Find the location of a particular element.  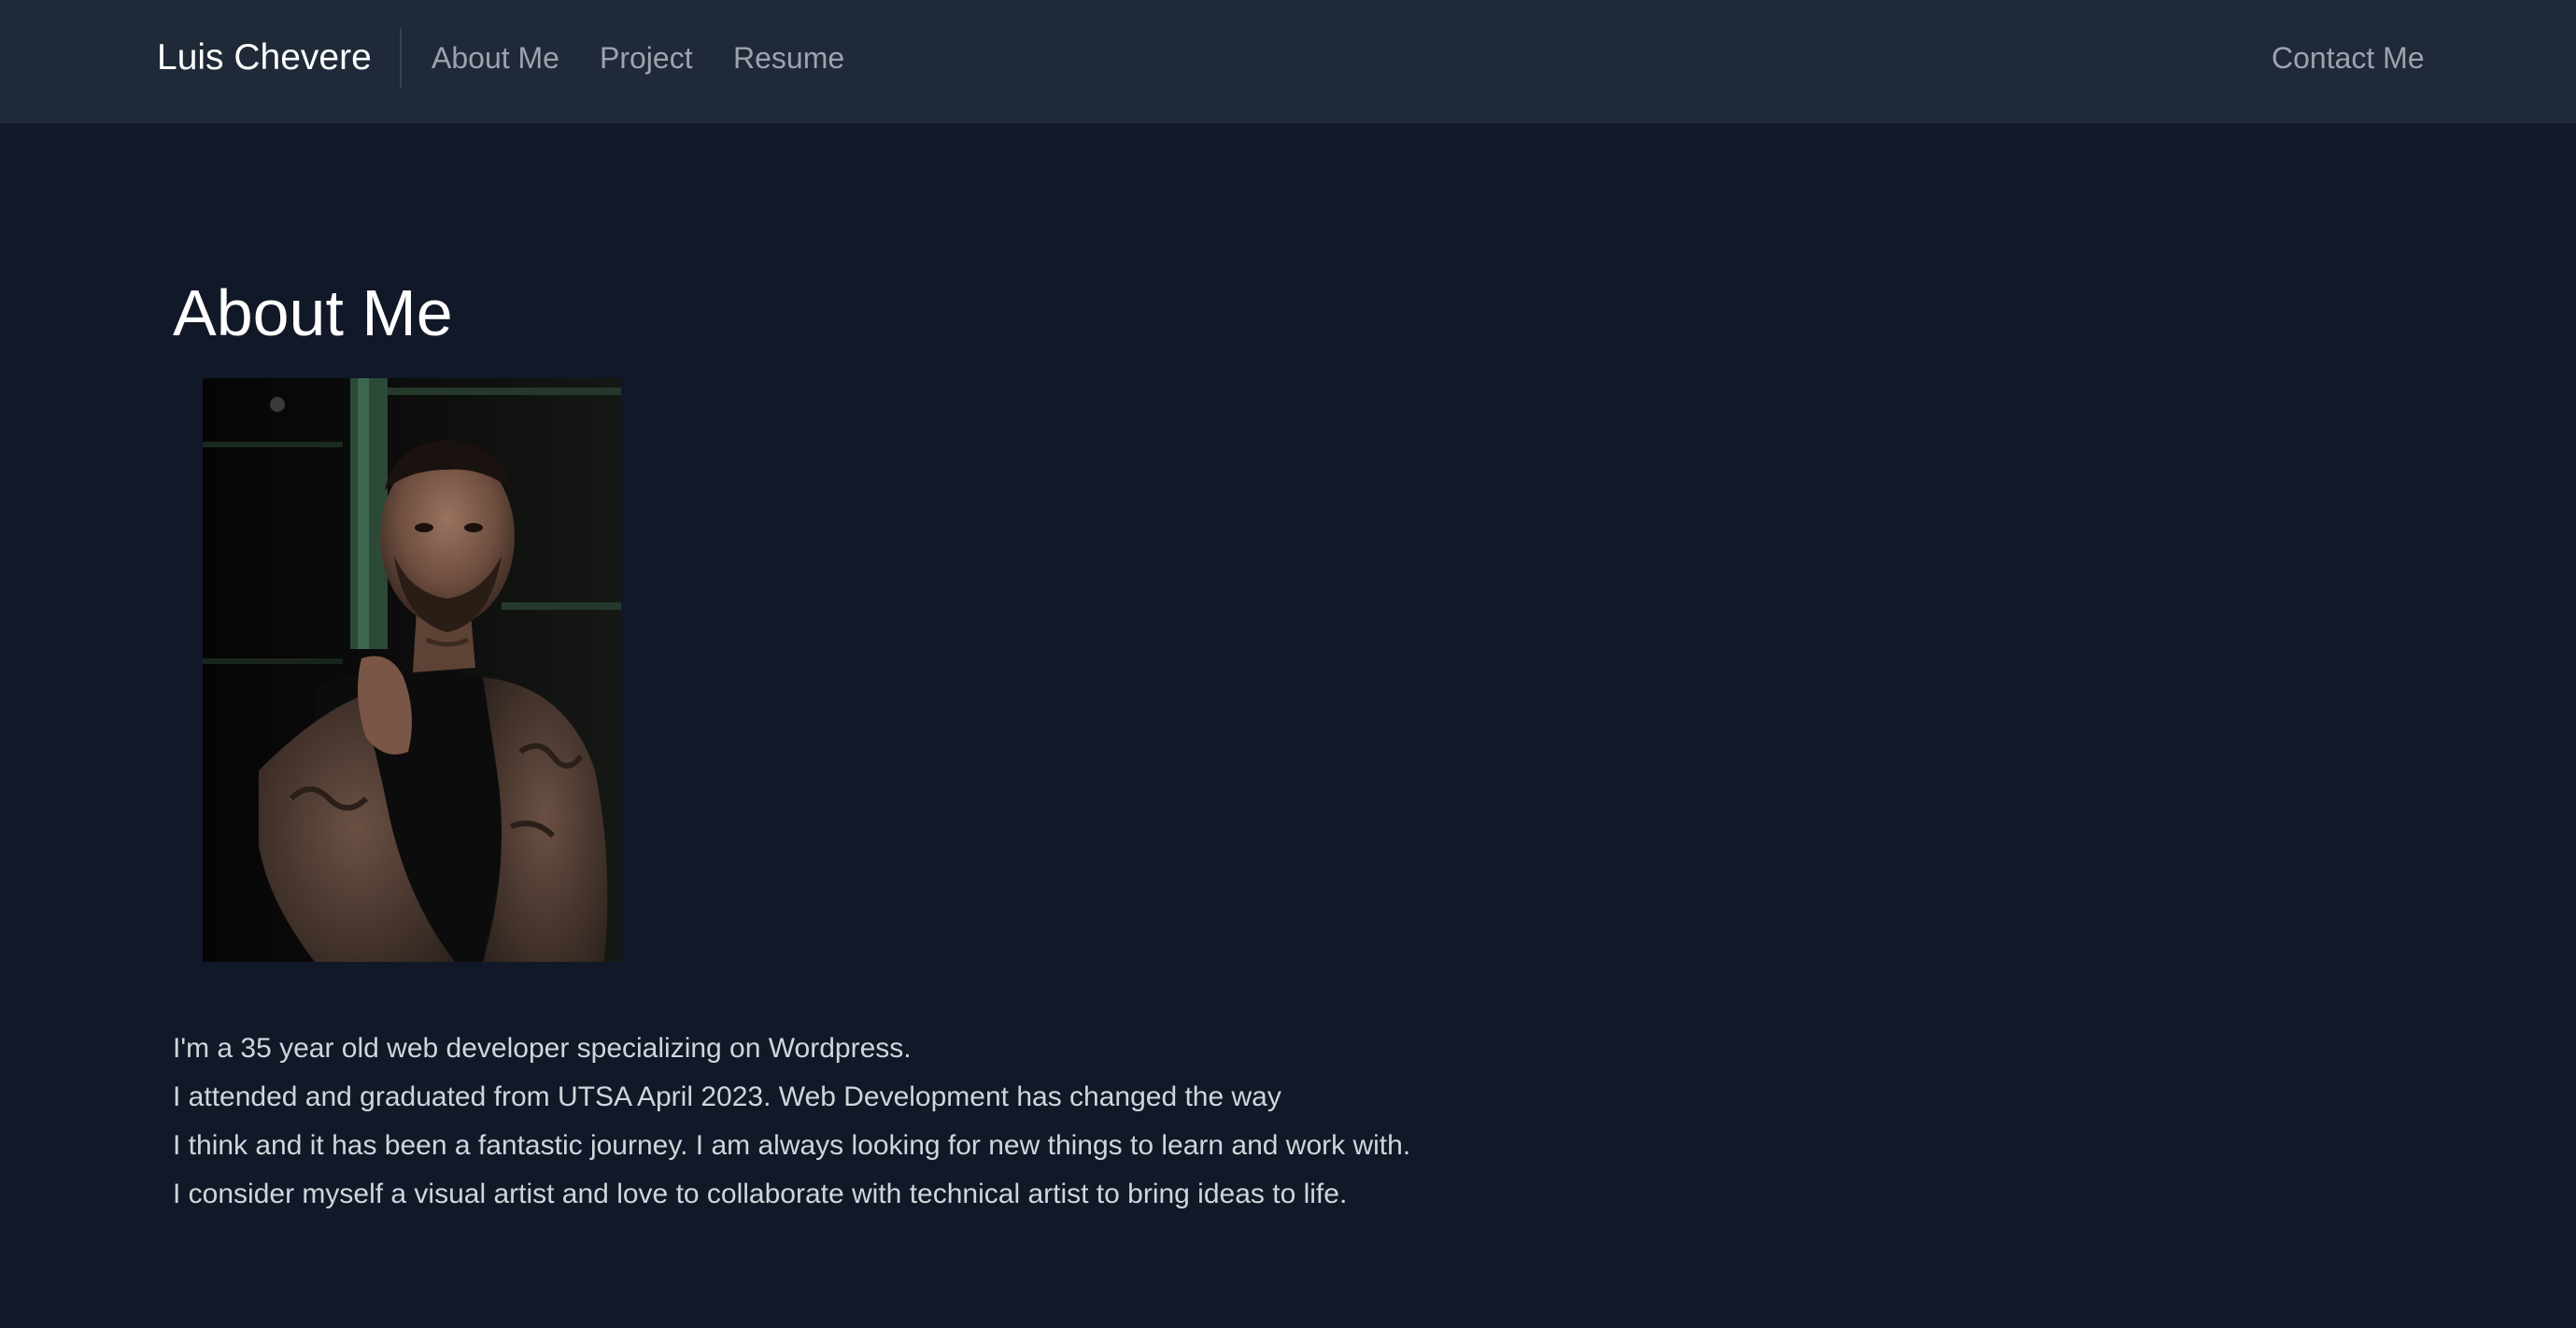

nav-divider is located at coordinates (401, 58).